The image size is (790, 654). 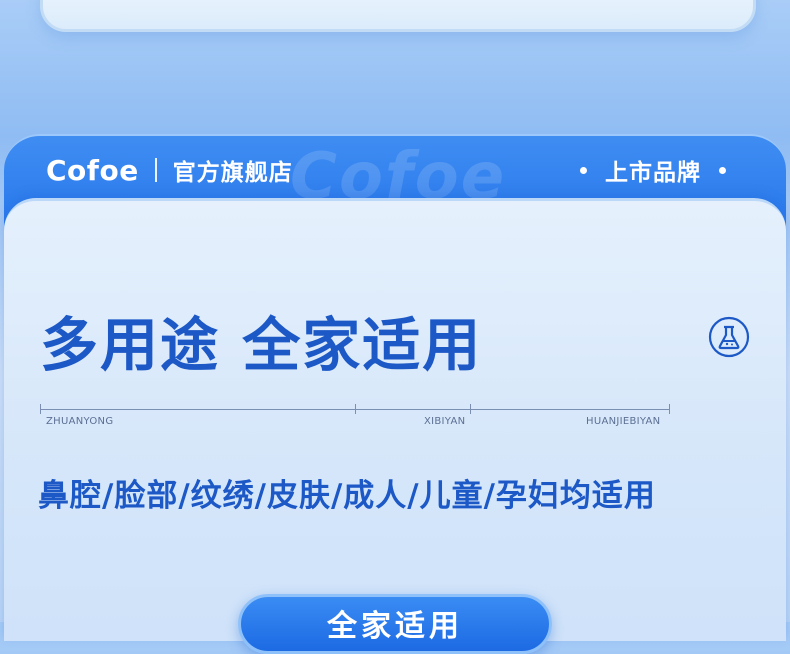 I want to click on listed-brand-tag: 上市品牌, so click(x=653, y=170).